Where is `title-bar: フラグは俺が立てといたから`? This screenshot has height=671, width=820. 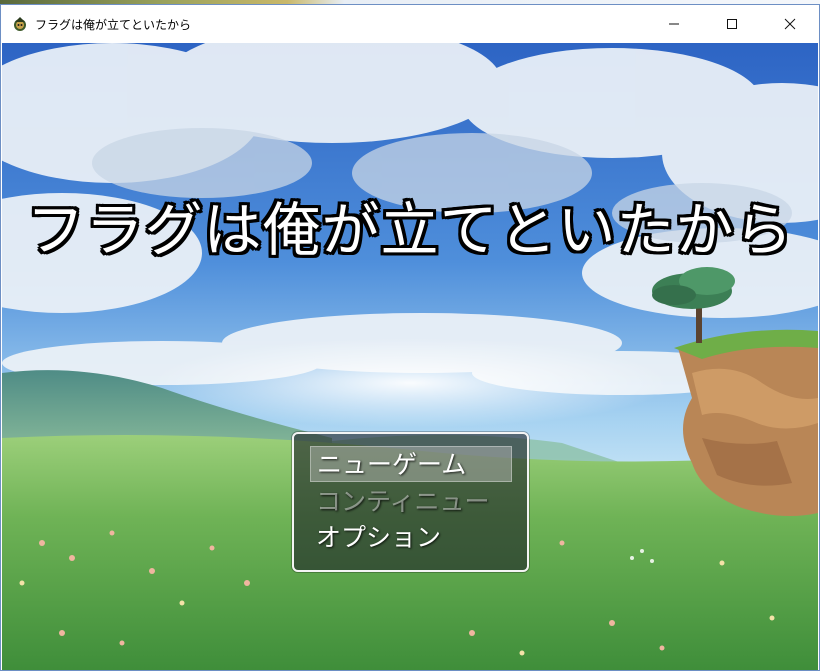
title-bar: フラグは俺が立てといたから is located at coordinates (410, 24).